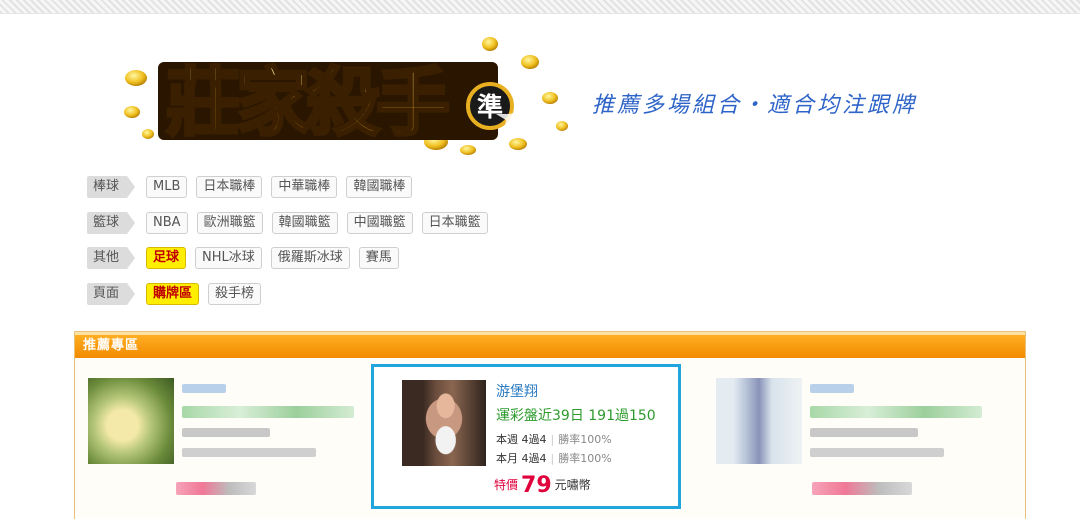  What do you see at coordinates (111, 294) in the screenshot?
I see `category-label: 頁面` at bounding box center [111, 294].